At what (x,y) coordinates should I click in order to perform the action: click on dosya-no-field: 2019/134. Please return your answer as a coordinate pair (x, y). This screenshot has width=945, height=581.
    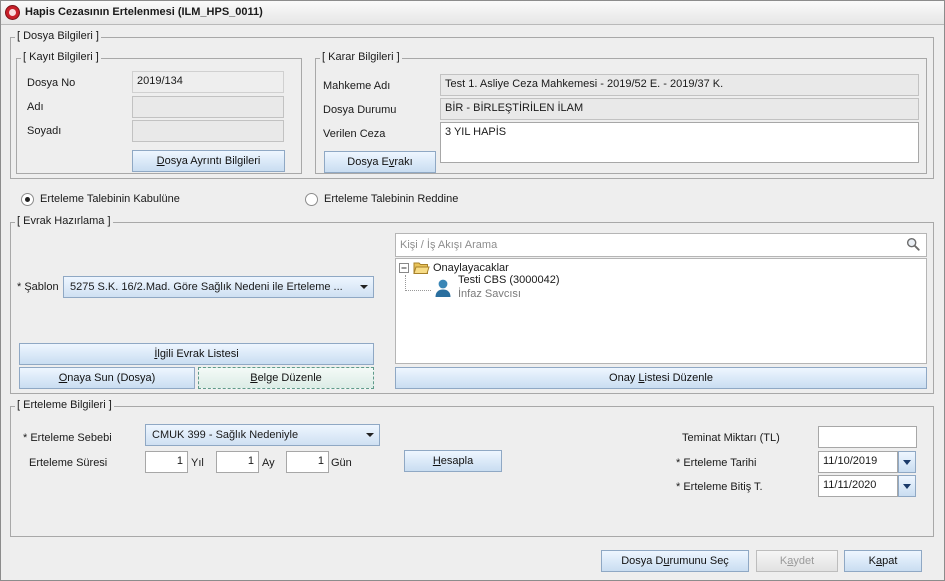
    Looking at the image, I should click on (208, 82).